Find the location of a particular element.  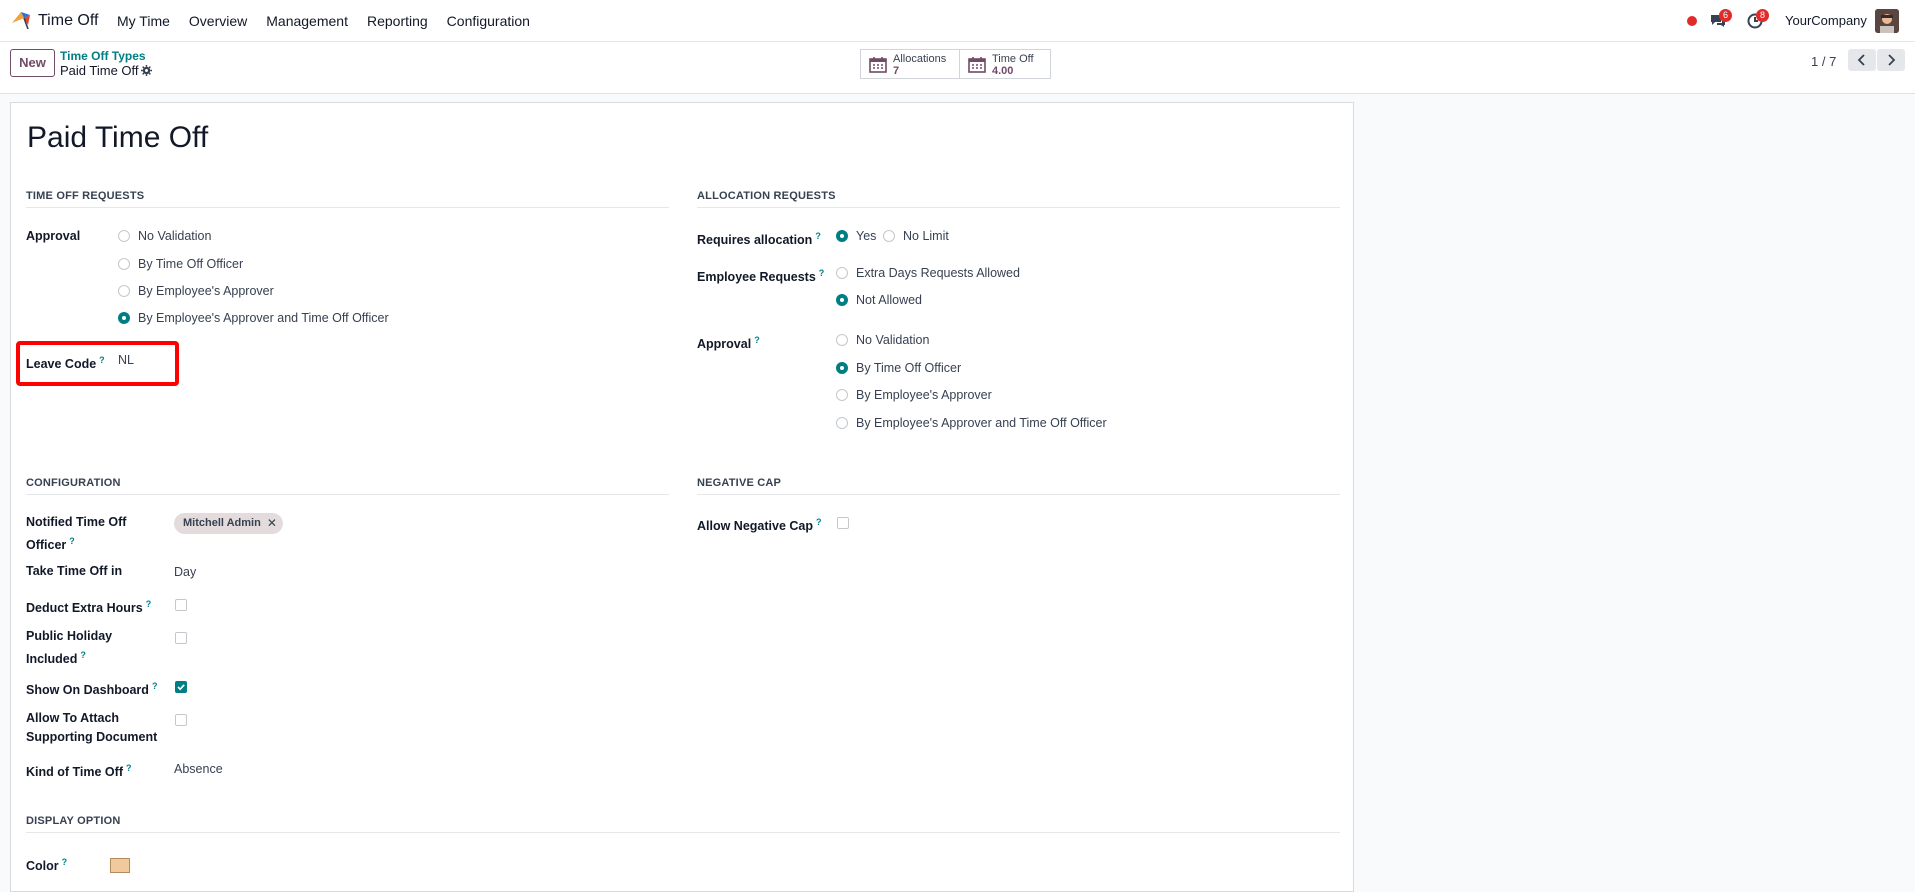

notified-officer-label: Notified Time Off Officer? is located at coordinates (76, 534).